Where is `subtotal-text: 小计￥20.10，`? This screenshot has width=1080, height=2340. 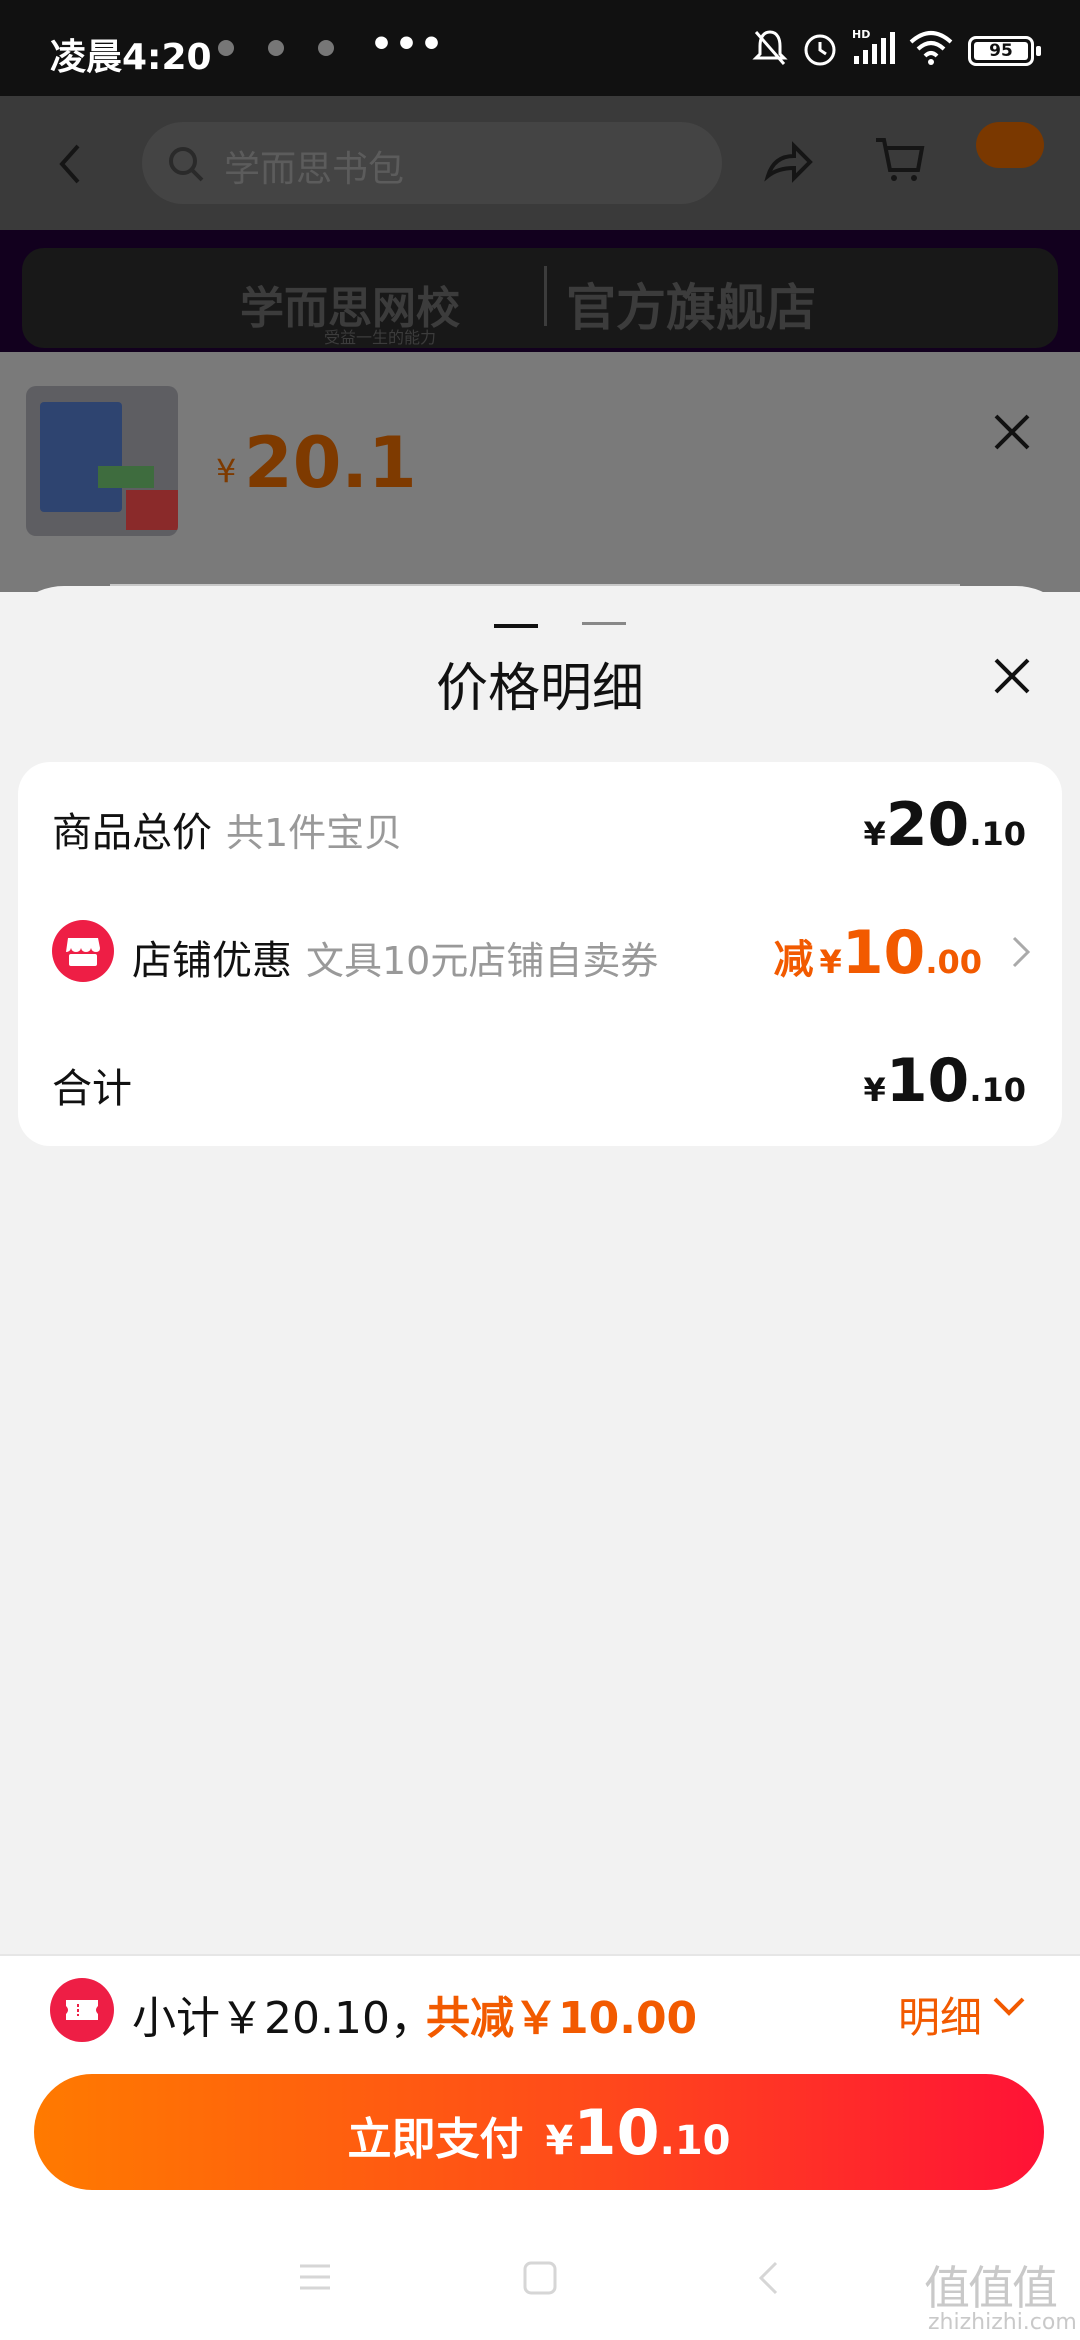 subtotal-text: 小计￥20.10， is located at coordinates (283, 2018).